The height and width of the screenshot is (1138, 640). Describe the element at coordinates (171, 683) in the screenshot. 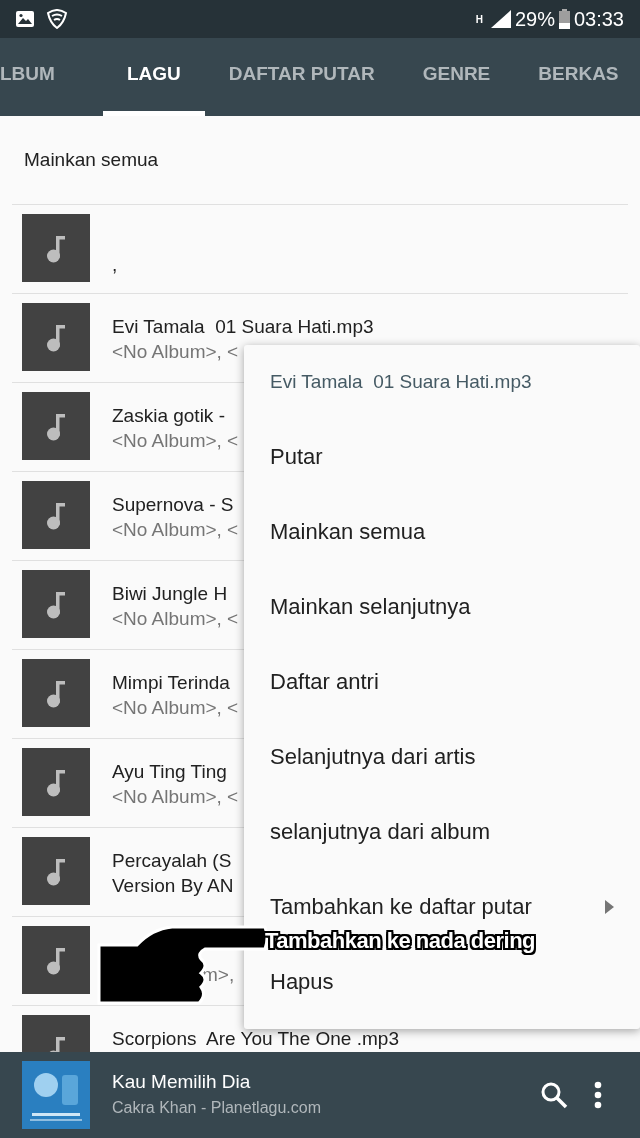

I see `song-title: Mimpi Terinda` at that location.